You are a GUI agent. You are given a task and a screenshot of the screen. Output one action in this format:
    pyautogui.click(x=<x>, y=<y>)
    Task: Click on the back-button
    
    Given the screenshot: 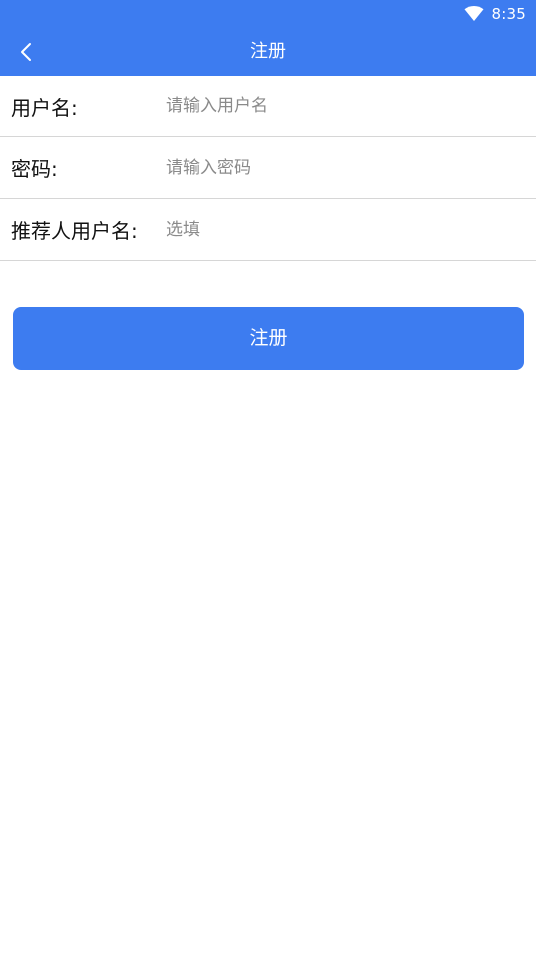 What is the action you would take?
    pyautogui.click(x=26, y=52)
    